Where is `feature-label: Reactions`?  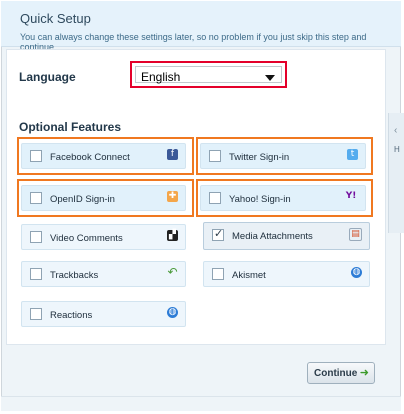
feature-label: Reactions is located at coordinates (71, 315).